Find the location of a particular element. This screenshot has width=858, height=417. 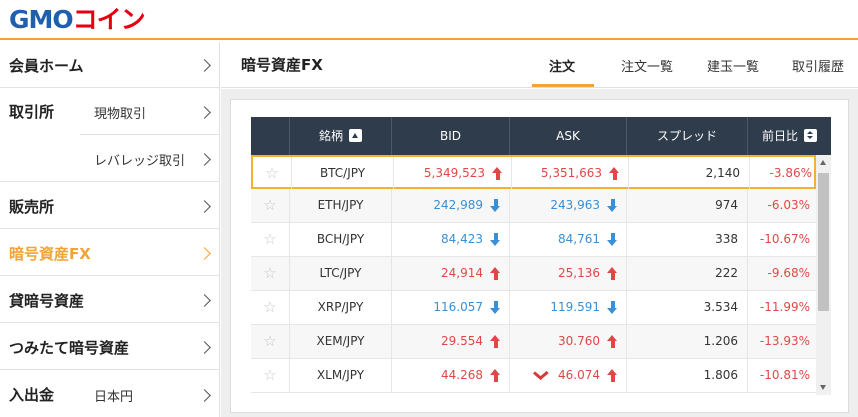

sidebar-item-label: 入出金 is located at coordinates (32, 395).